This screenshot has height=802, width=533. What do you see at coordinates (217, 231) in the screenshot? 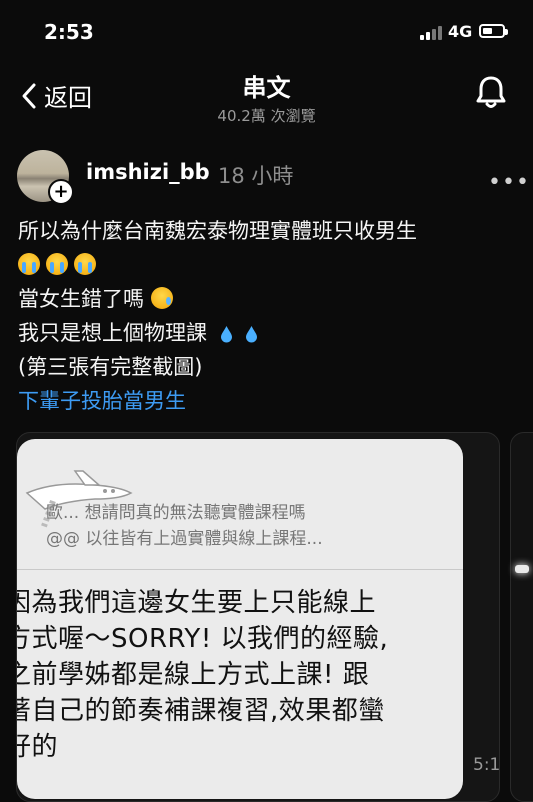
I see `post-line-1: 所以為什麼台南魏宏泰物理實體班只收男生` at bounding box center [217, 231].